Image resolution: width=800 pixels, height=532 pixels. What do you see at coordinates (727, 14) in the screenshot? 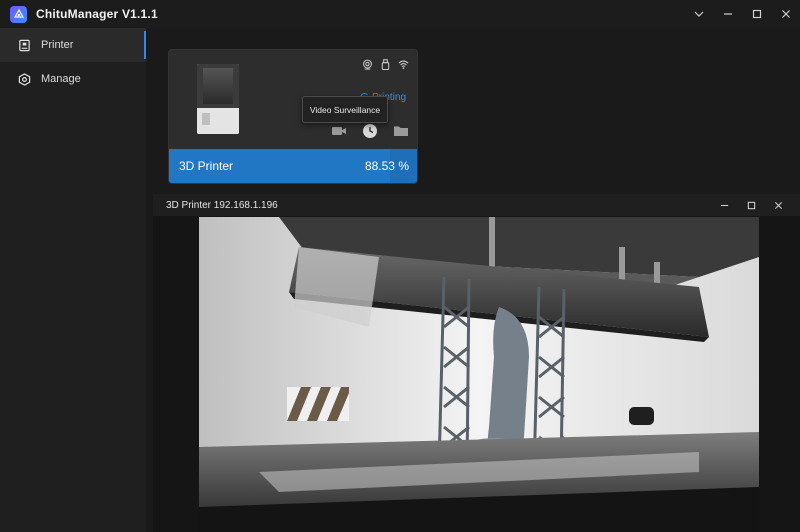
I see `minimize-button` at bounding box center [727, 14].